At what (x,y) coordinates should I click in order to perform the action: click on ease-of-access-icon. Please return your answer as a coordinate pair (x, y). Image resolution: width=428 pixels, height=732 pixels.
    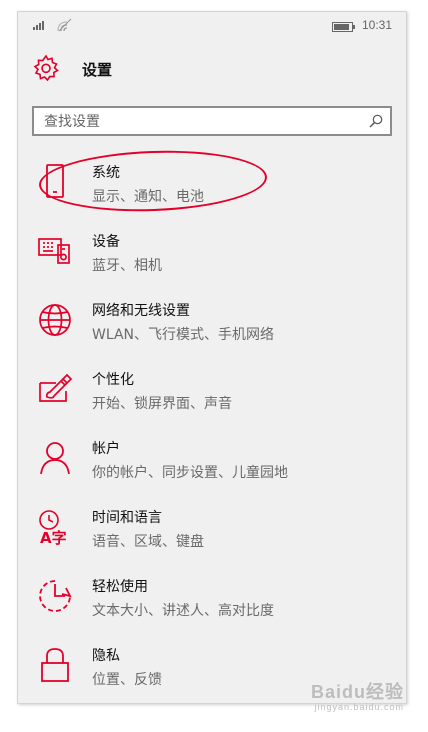
    Looking at the image, I should click on (55, 596).